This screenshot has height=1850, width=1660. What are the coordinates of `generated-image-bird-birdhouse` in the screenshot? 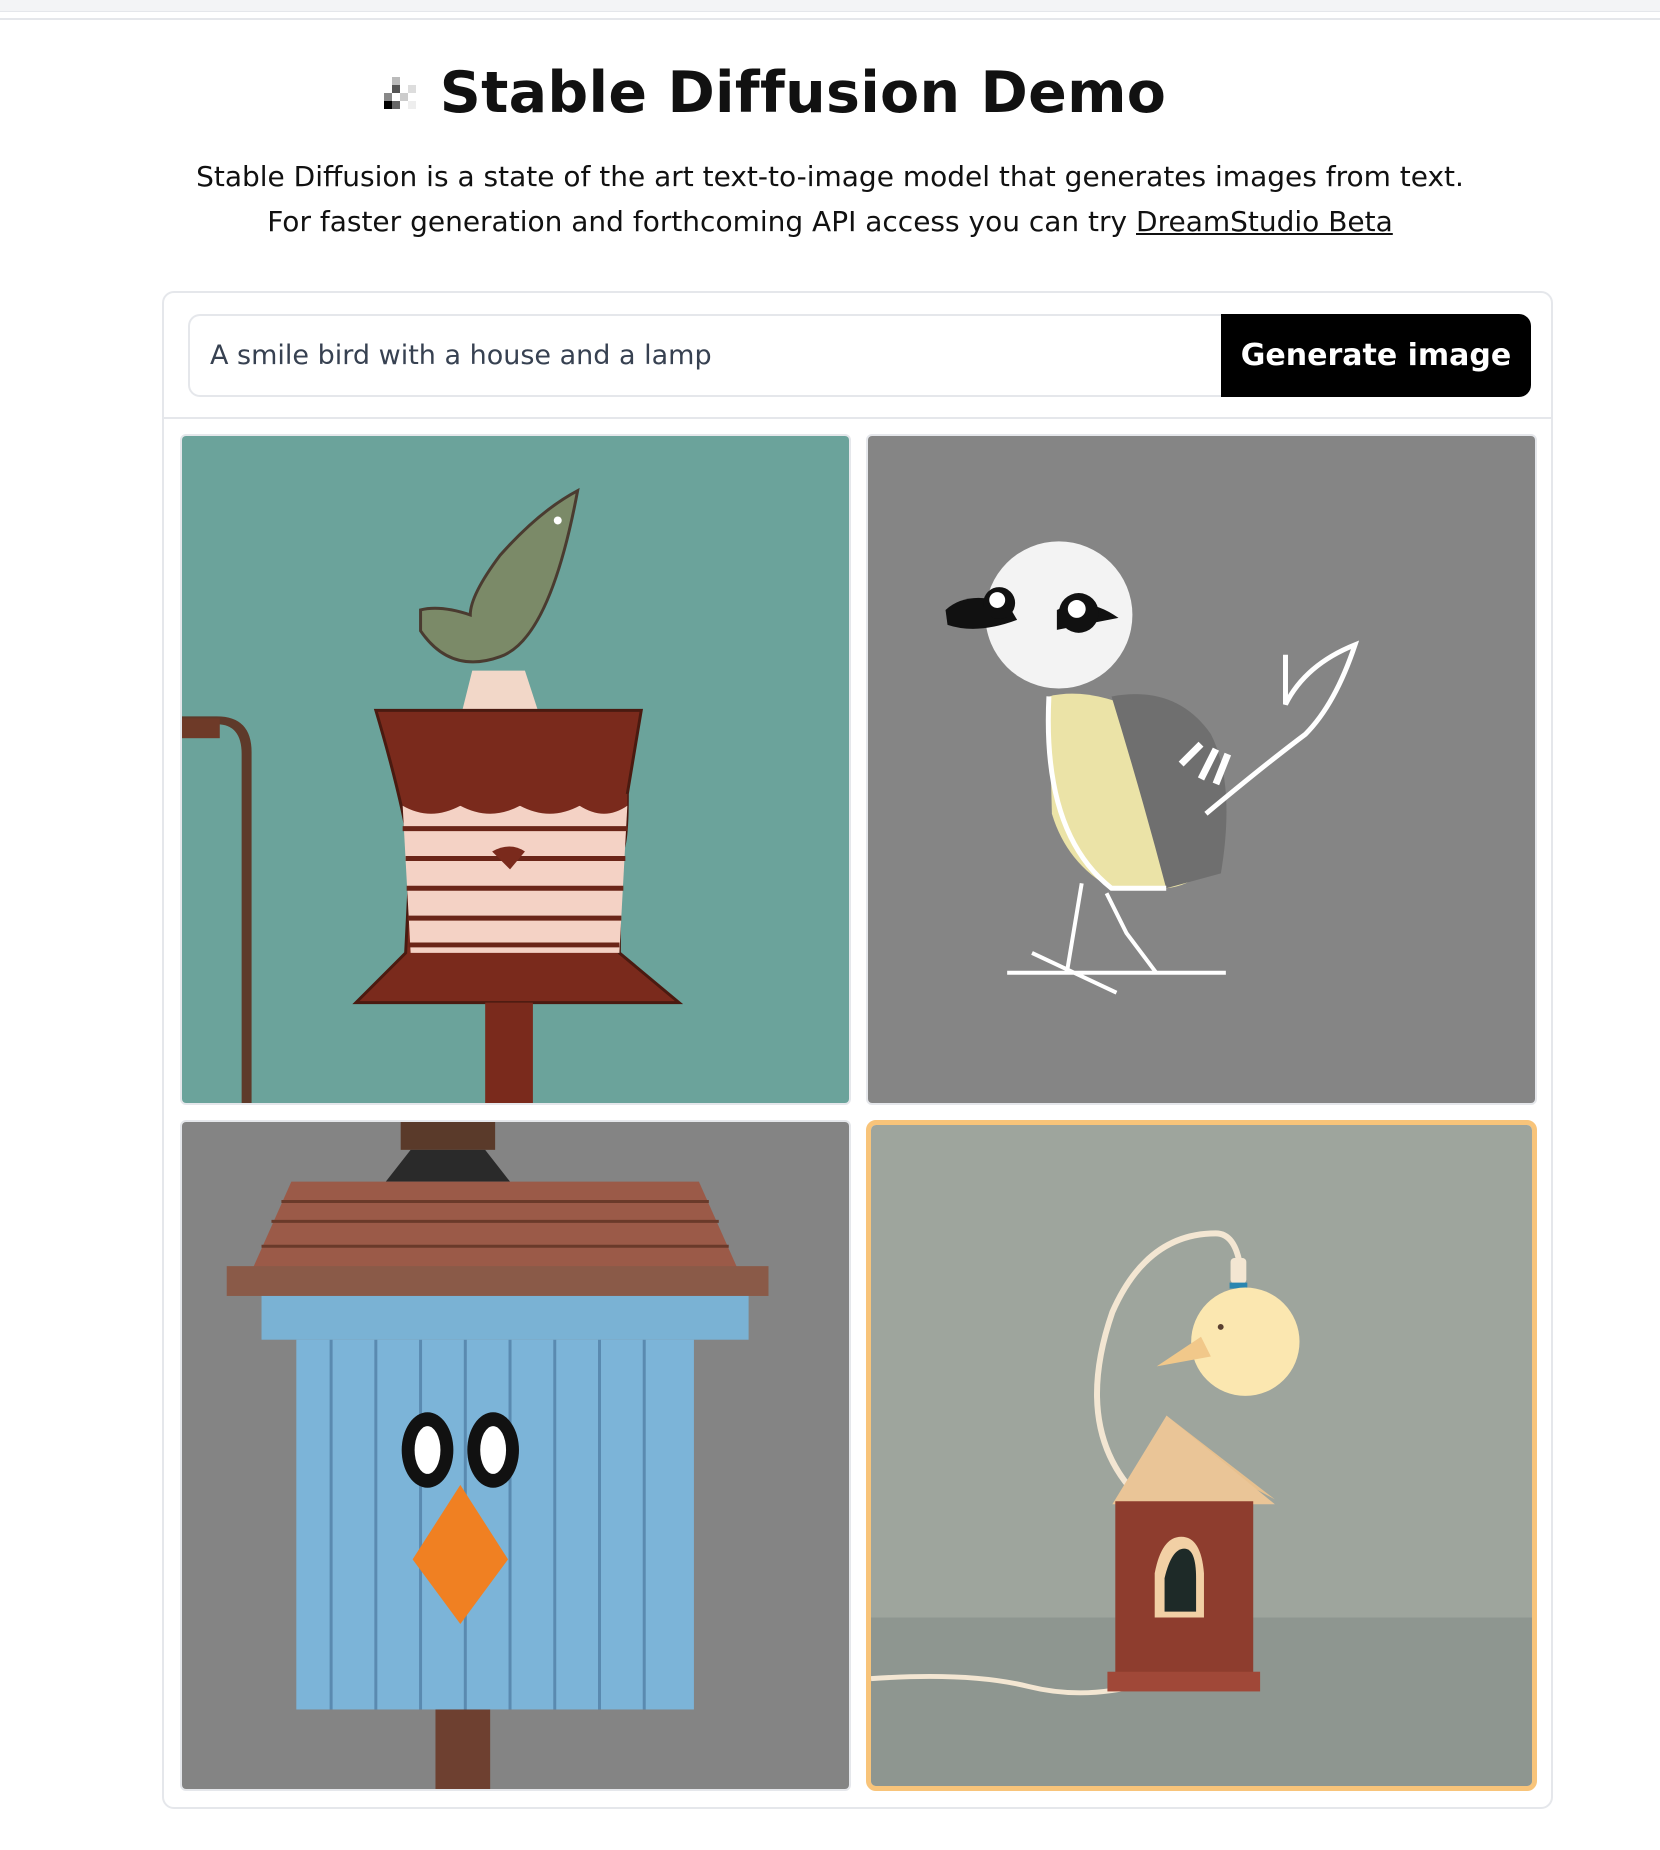 It's located at (515, 769).